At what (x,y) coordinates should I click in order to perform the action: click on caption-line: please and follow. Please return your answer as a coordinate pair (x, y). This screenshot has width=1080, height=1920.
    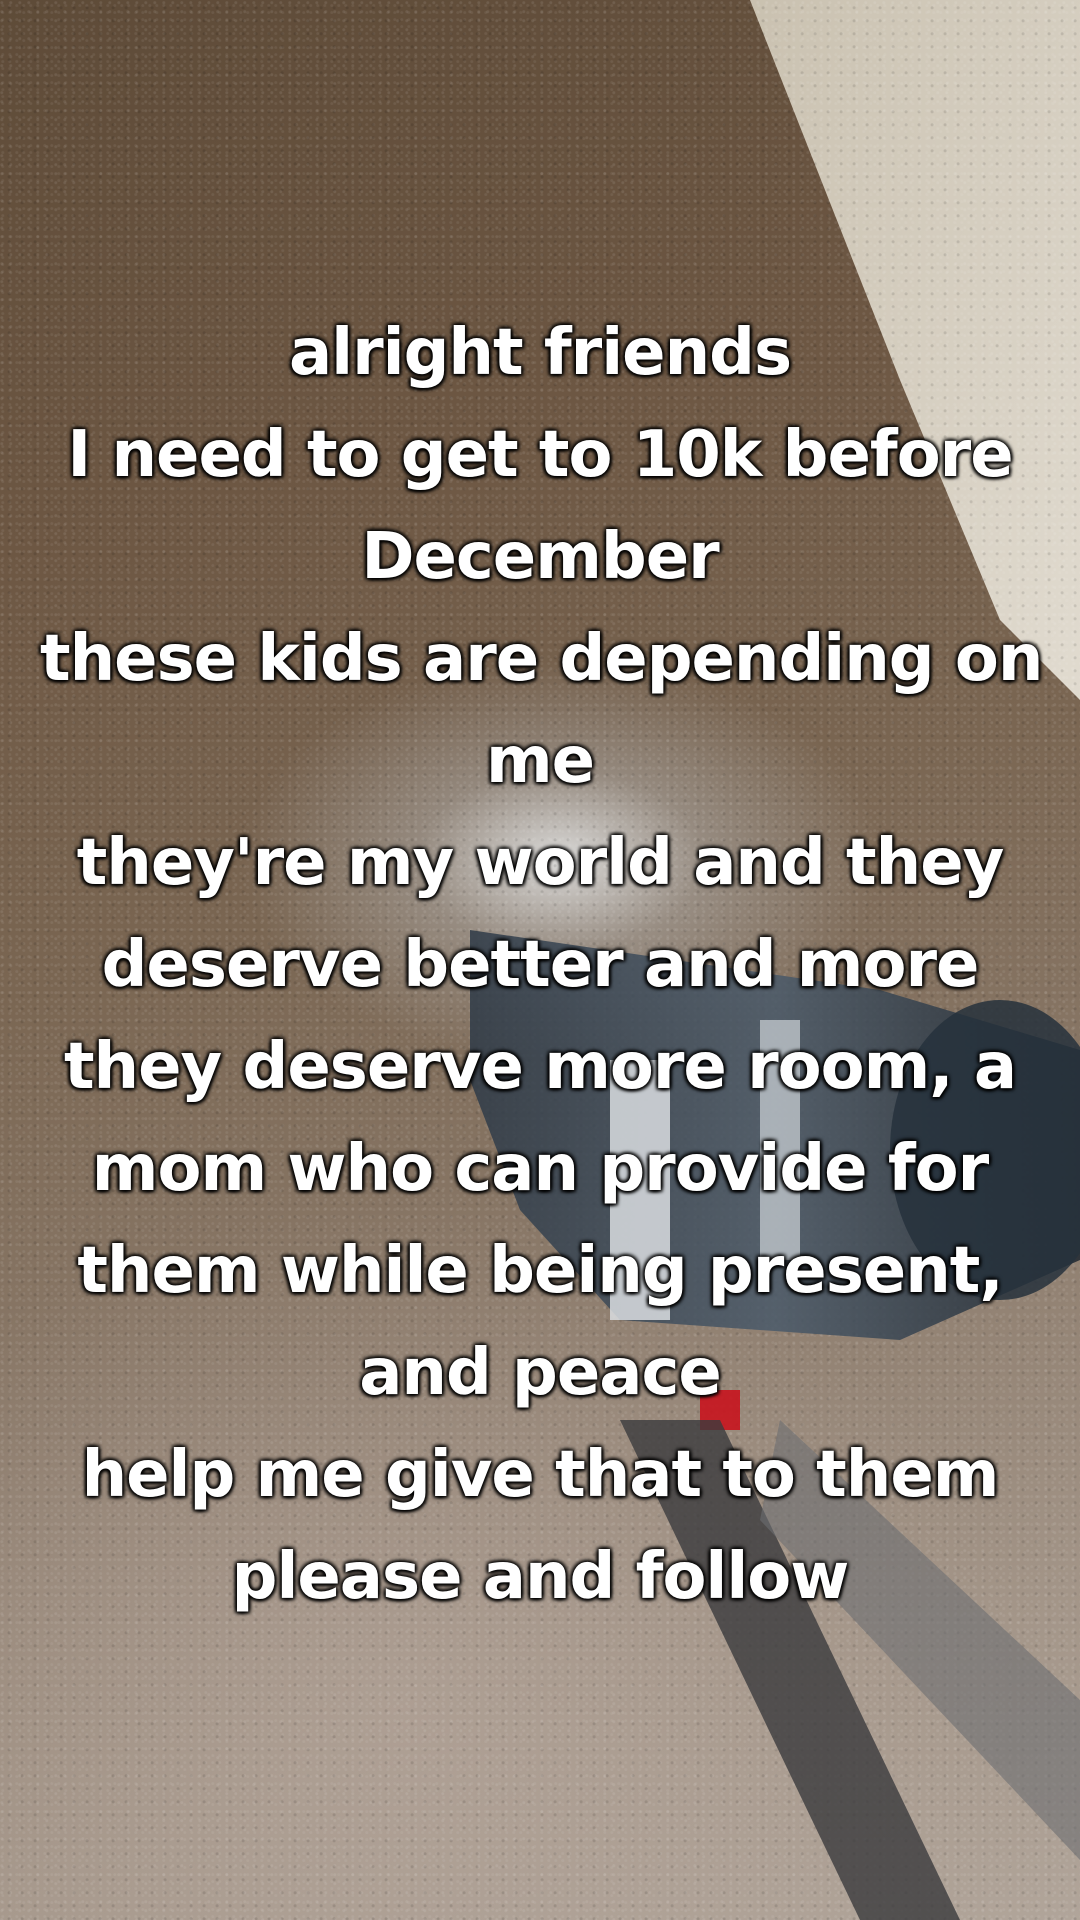
    Looking at the image, I should click on (540, 1577).